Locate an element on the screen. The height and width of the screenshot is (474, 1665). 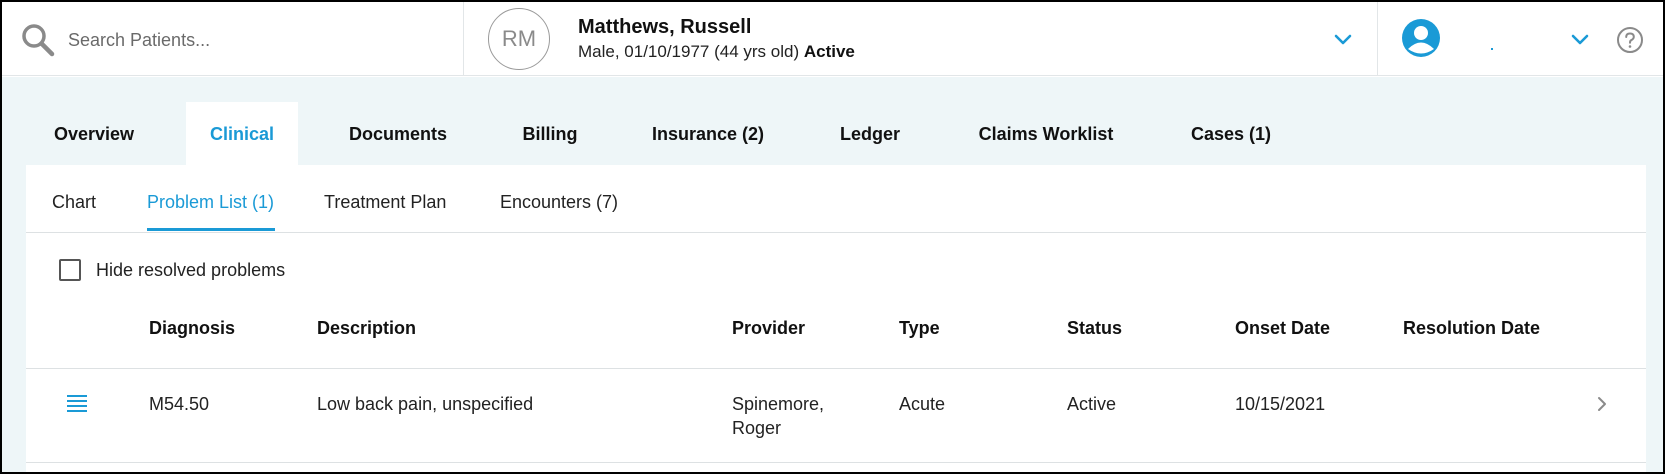
patient-search is located at coordinates (233, 39).